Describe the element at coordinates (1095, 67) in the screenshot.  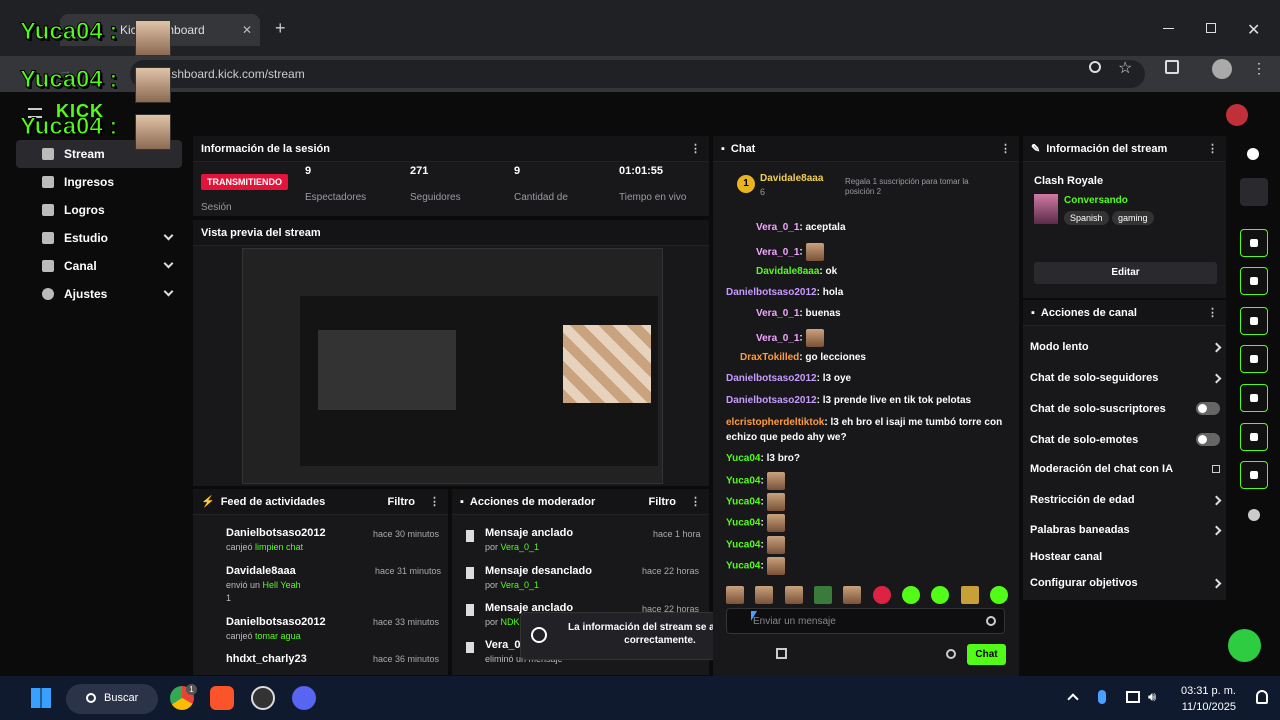
I see `zoom-icon` at that location.